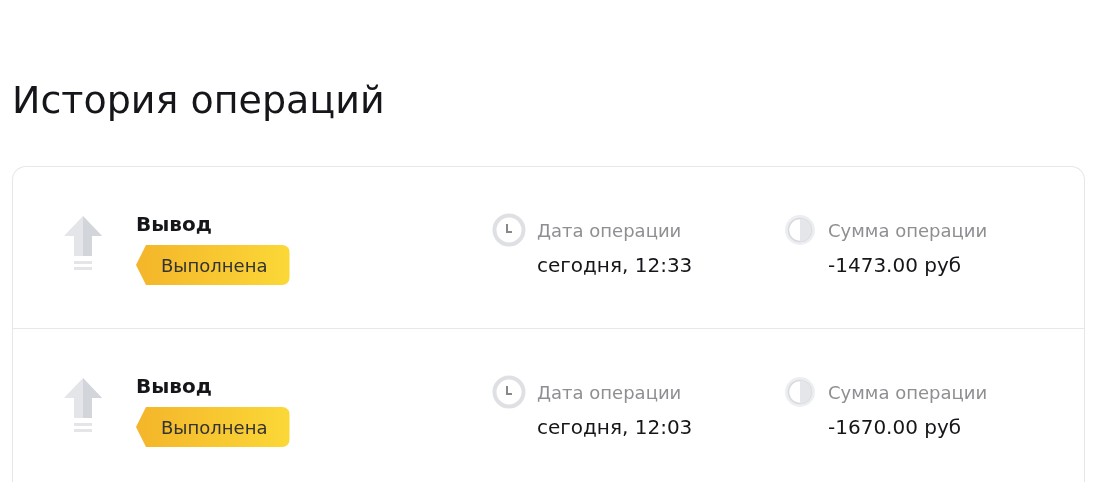 This screenshot has width=1100, height=482. Describe the element at coordinates (615, 427) in the screenshot. I see `date-value: сегодня, 12:03` at that location.